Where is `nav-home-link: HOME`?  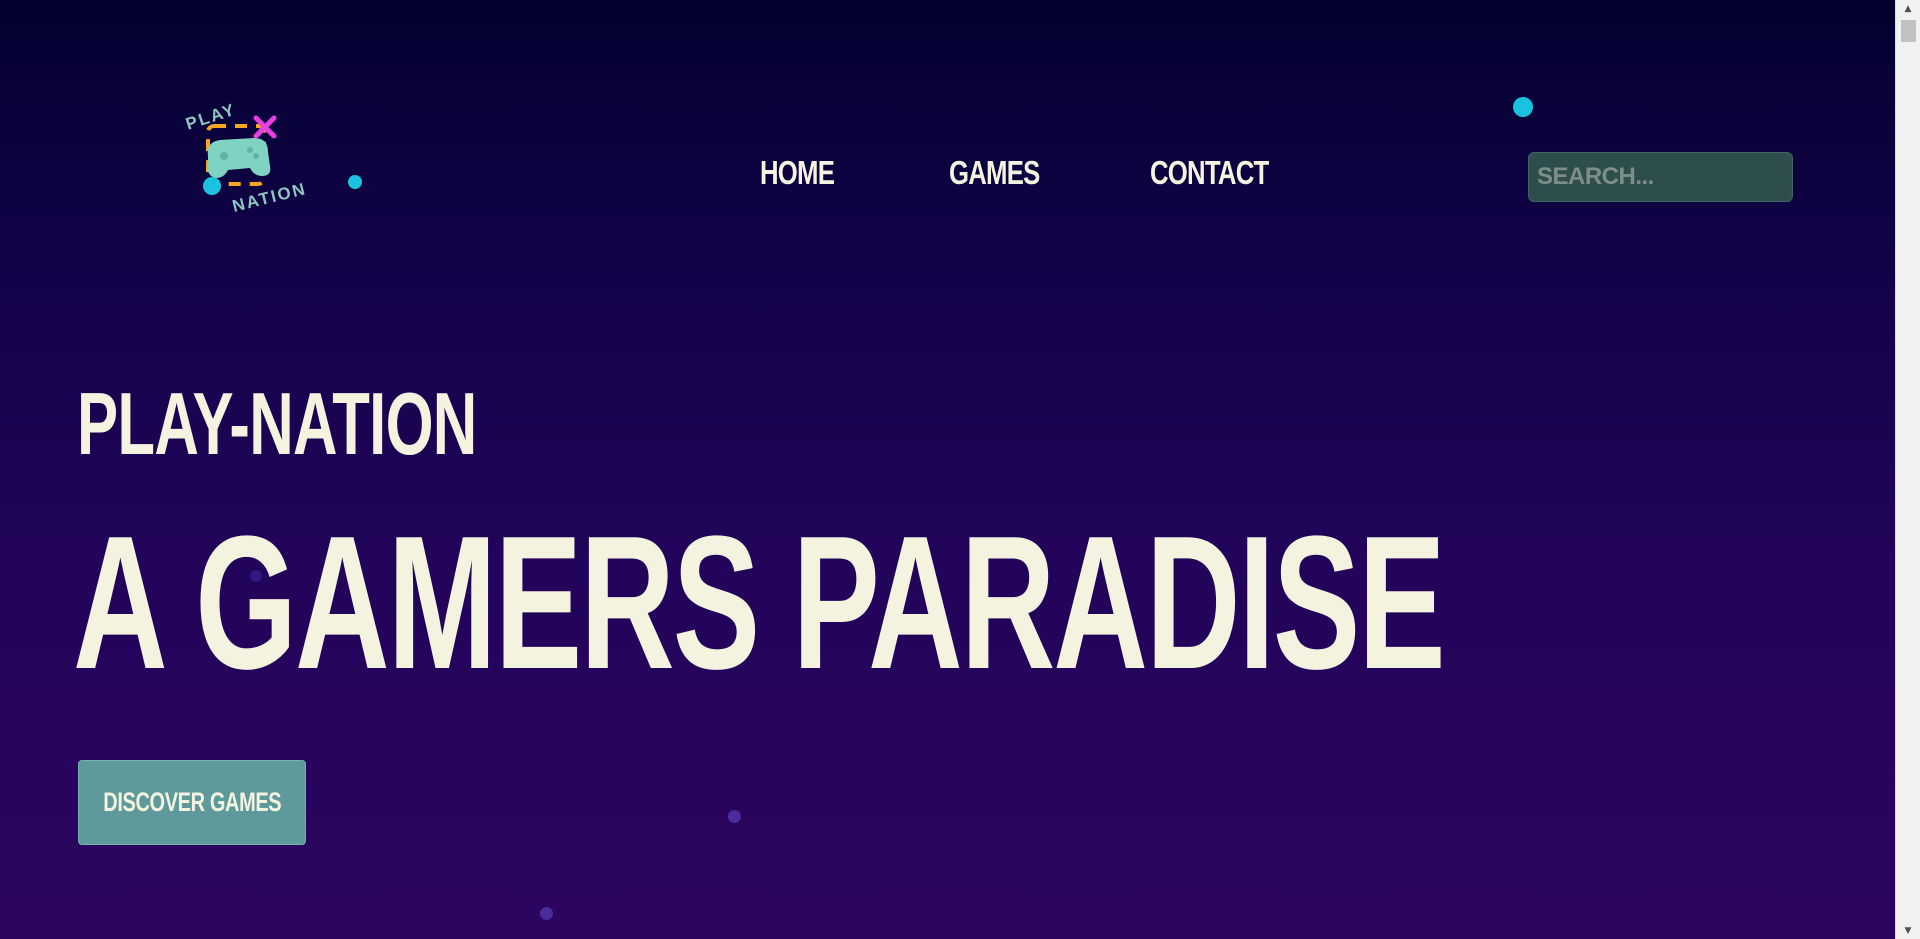 nav-home-link: HOME is located at coordinates (797, 173).